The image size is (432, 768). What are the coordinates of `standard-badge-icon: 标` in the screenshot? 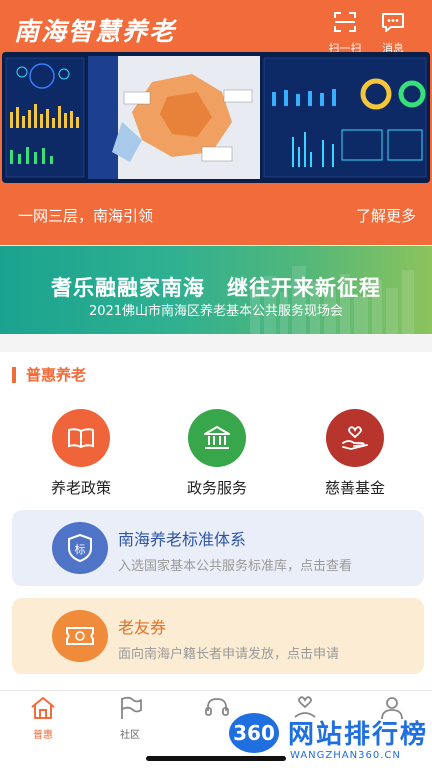 It's located at (80, 548).